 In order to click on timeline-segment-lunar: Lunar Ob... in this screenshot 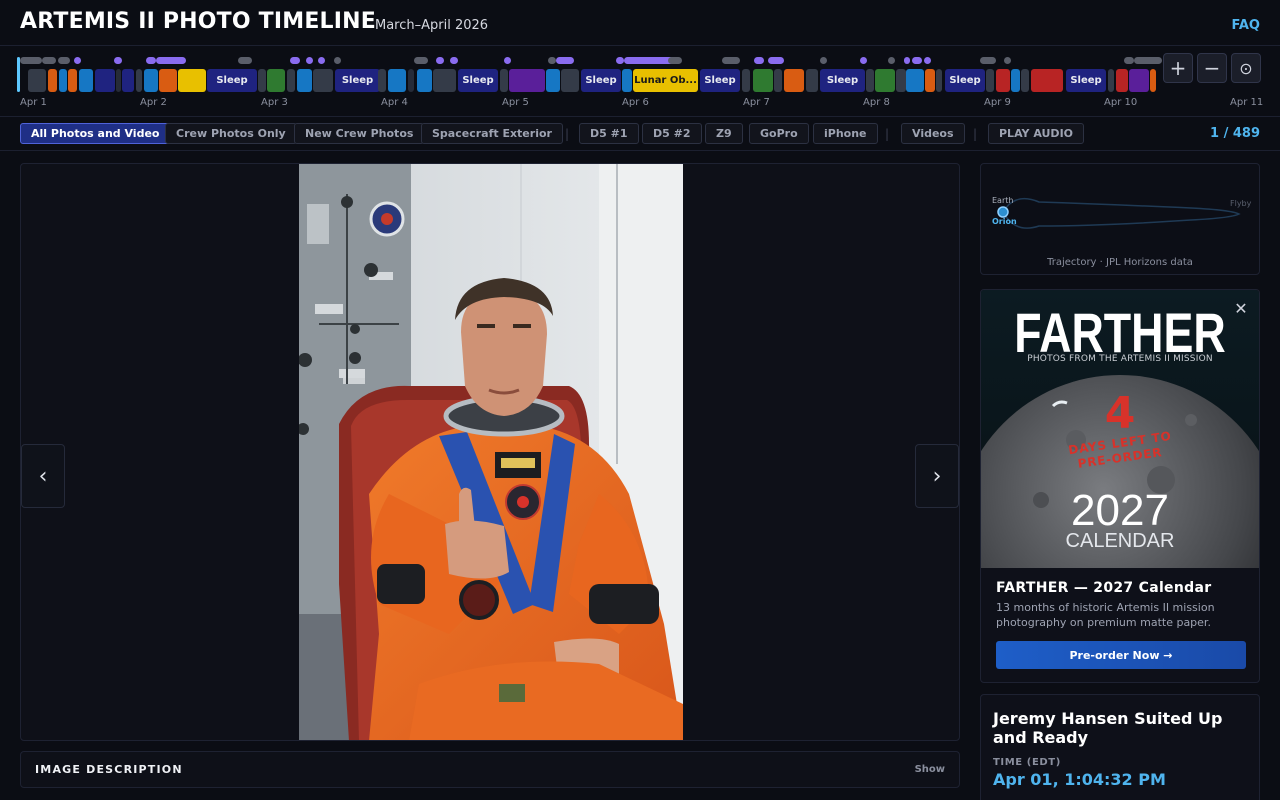, I will do `click(665, 80)`.